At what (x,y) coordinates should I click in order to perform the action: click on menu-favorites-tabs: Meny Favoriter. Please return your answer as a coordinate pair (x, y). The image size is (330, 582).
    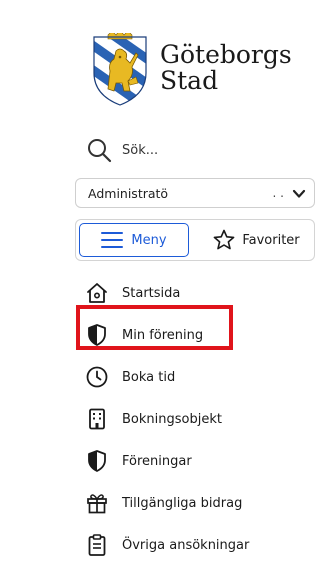
    Looking at the image, I should click on (195, 240).